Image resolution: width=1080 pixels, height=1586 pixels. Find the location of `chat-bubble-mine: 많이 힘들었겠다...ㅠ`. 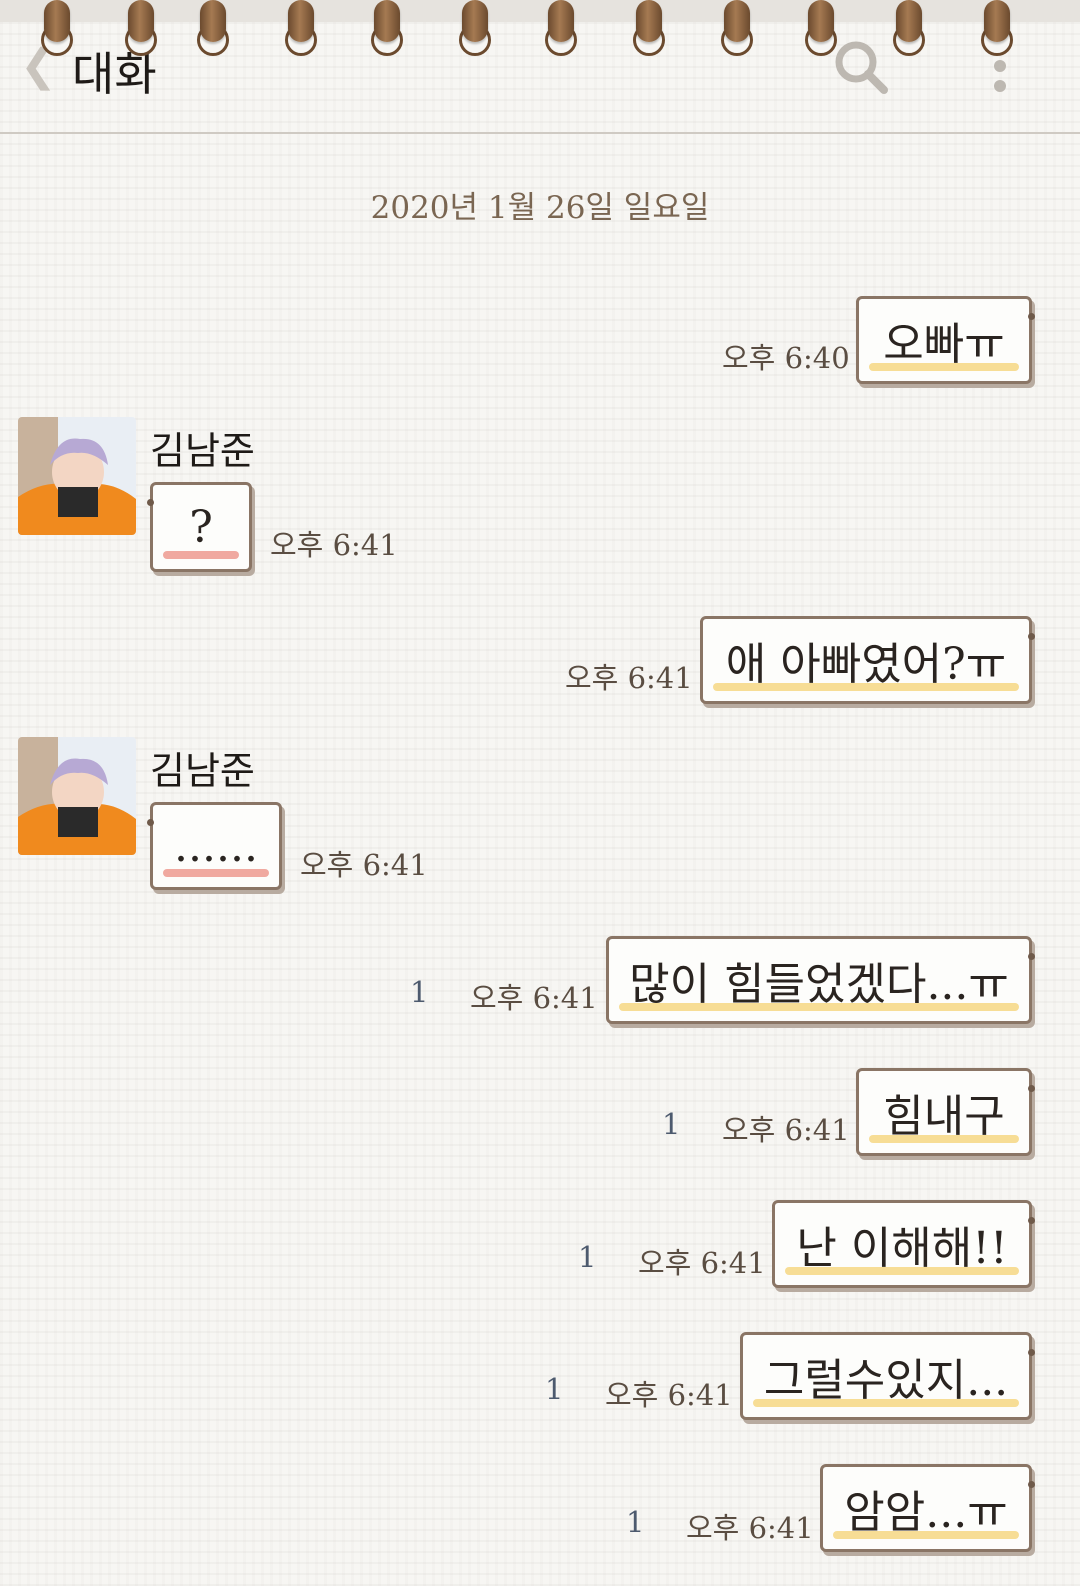

chat-bubble-mine: 많이 힘들었겠다...ㅠ is located at coordinates (820, 980).